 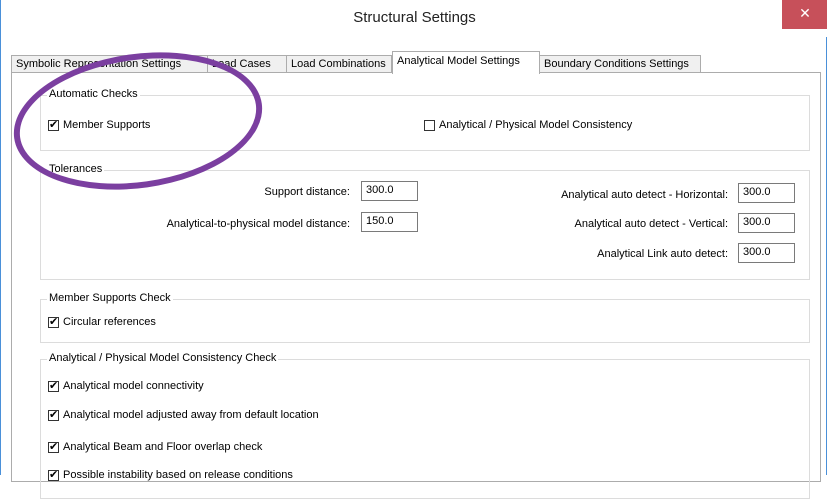 What do you see at coordinates (109, 322) in the screenshot?
I see `circular-references-label: Circular references` at bounding box center [109, 322].